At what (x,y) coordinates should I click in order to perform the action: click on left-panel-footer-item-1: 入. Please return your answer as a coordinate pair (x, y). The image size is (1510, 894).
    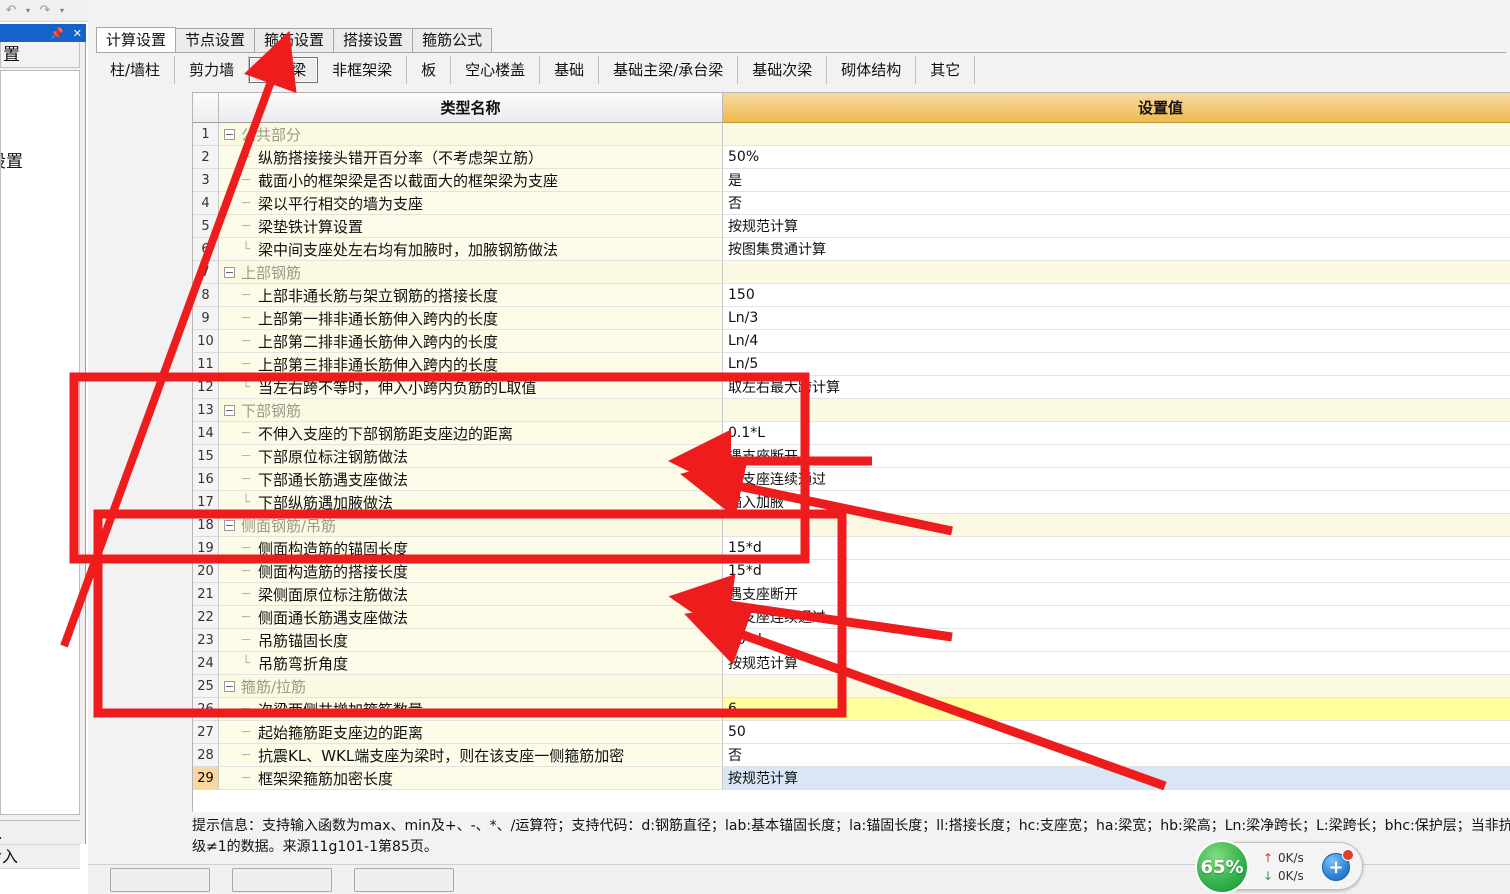
    Looking at the image, I should click on (40, 833).